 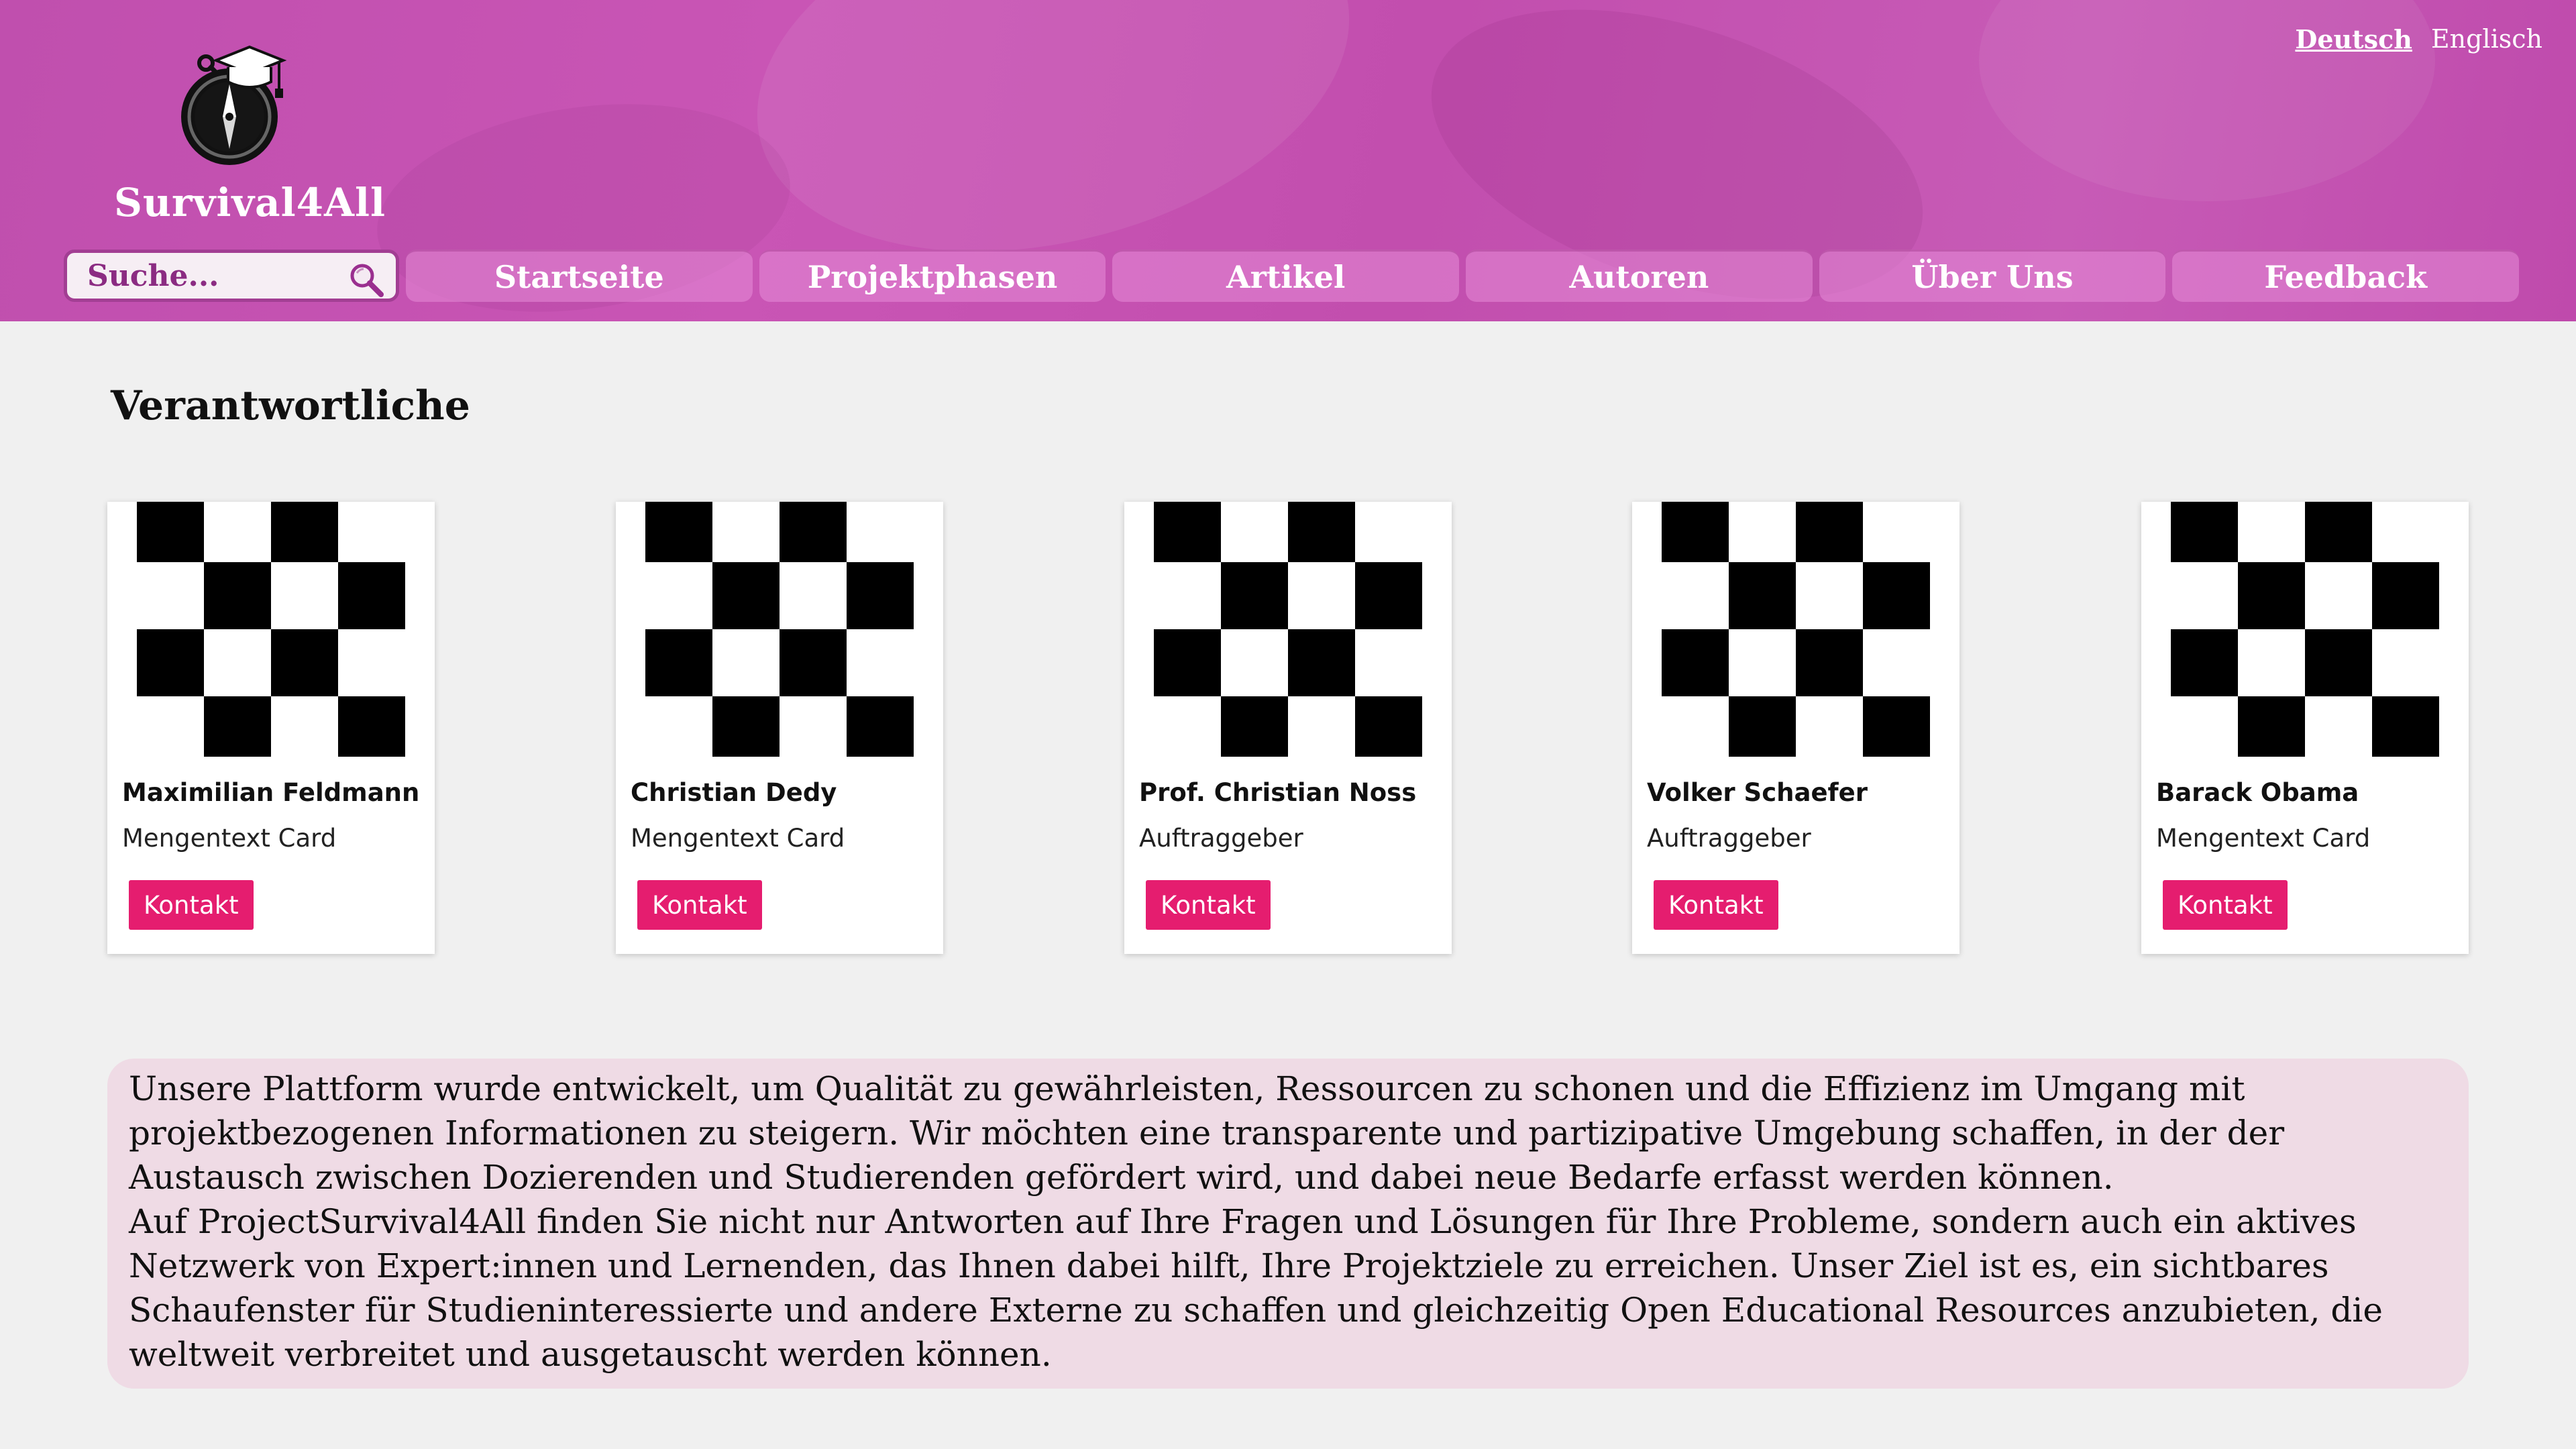 What do you see at coordinates (2418, 39) in the screenshot?
I see `language-switcher: Deutsch Englisch` at bounding box center [2418, 39].